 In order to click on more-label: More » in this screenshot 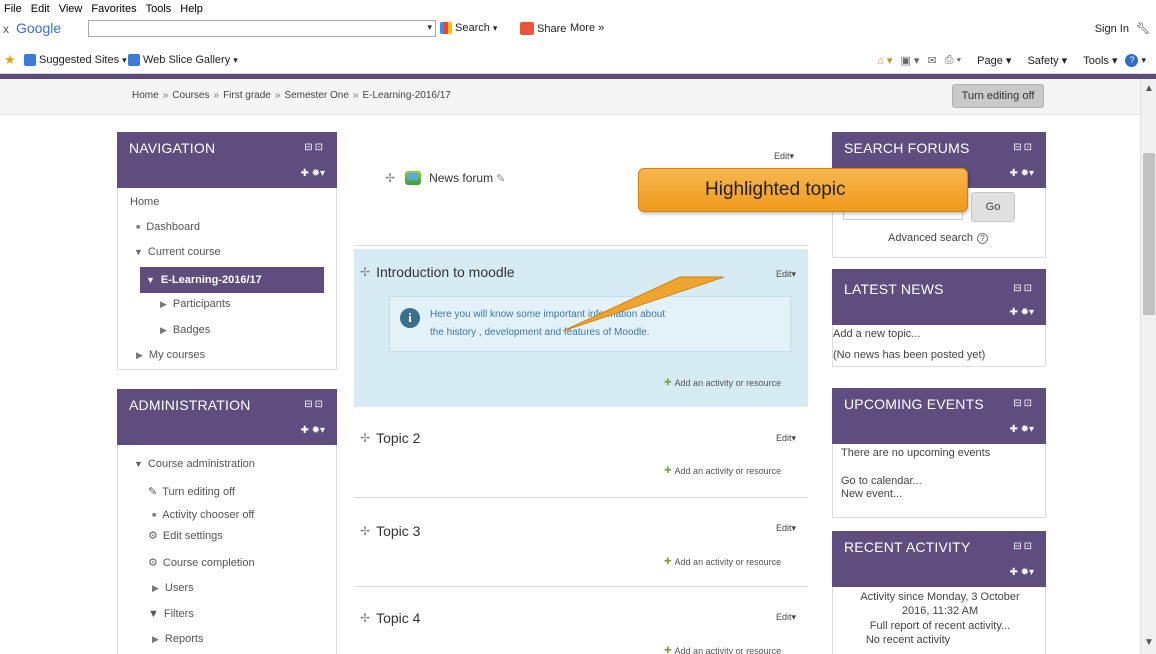, I will do `click(587, 28)`.